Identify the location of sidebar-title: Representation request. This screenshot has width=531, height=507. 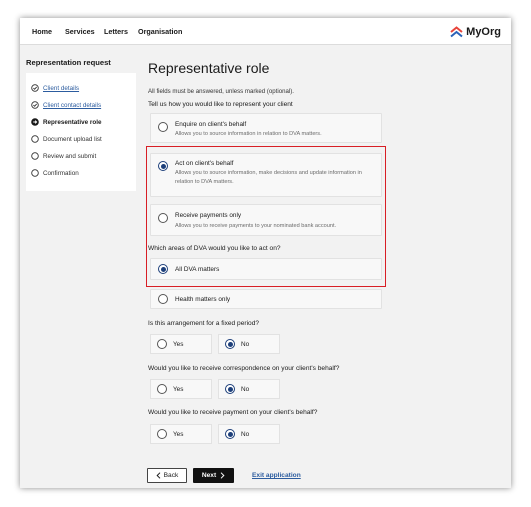
(68, 62).